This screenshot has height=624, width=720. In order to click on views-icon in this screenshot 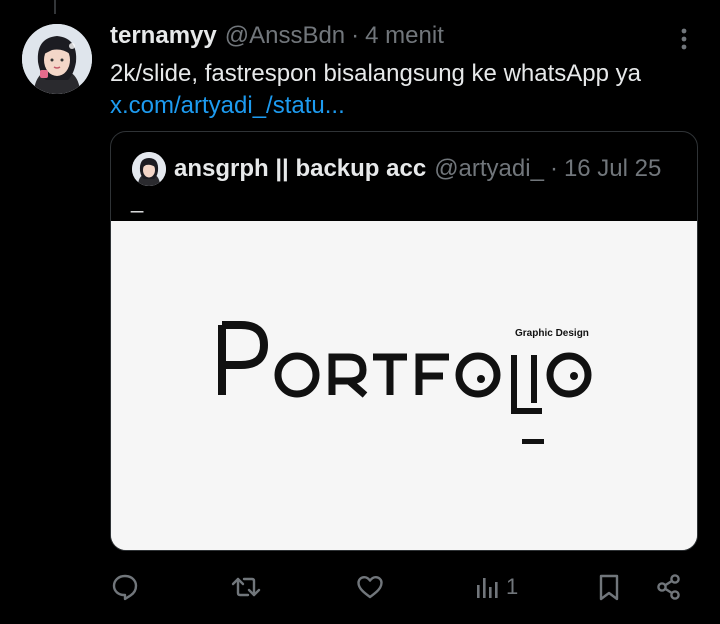, I will do `click(487, 588)`.